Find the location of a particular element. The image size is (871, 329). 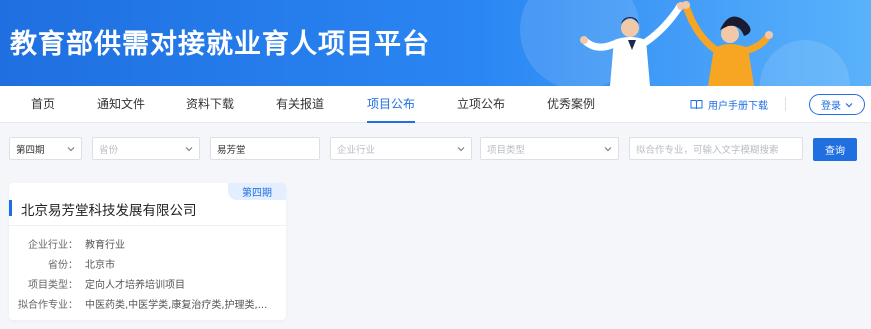

card-field-row: 企业行业： 教育行业 is located at coordinates (147, 243).